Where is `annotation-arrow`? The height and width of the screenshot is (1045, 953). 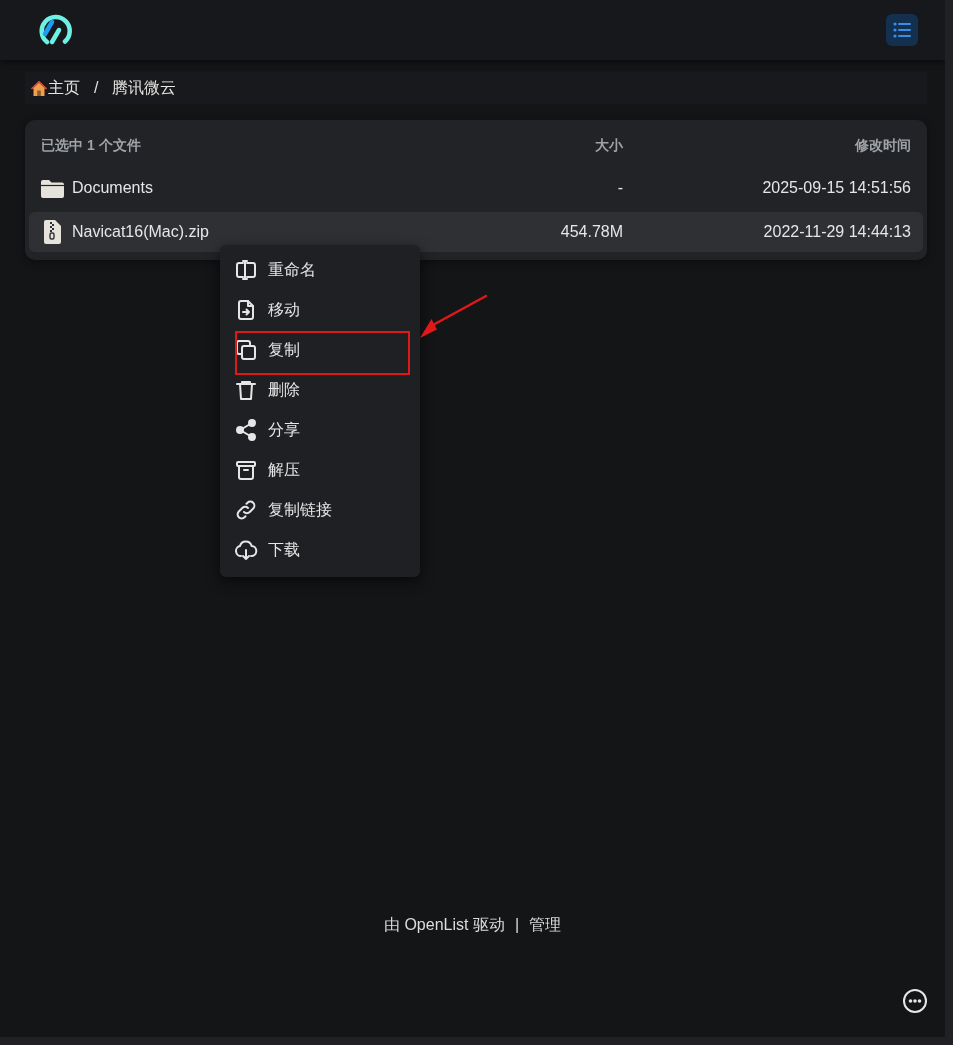
annotation-arrow is located at coordinates (454, 316).